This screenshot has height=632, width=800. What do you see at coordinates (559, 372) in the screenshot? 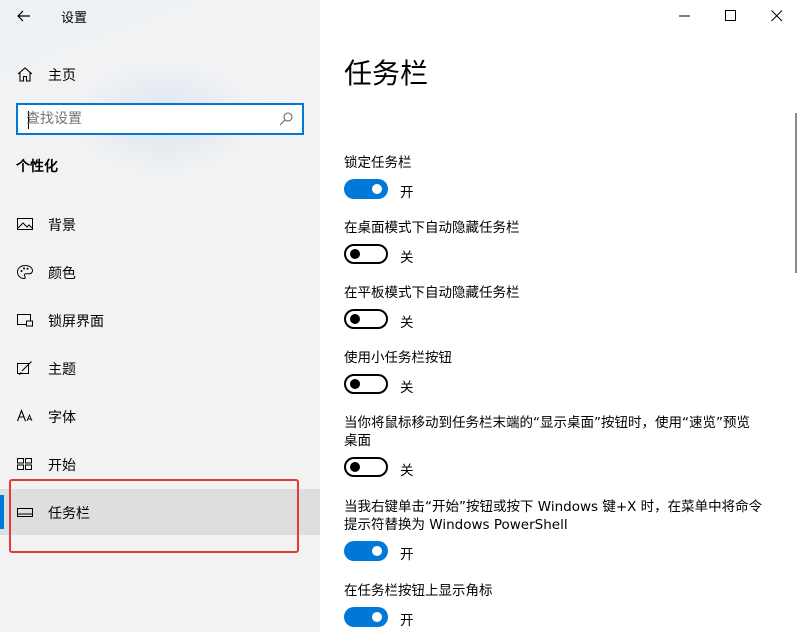
I see `setting-small-buttons: 使用小任务栏按钮 关` at bounding box center [559, 372].